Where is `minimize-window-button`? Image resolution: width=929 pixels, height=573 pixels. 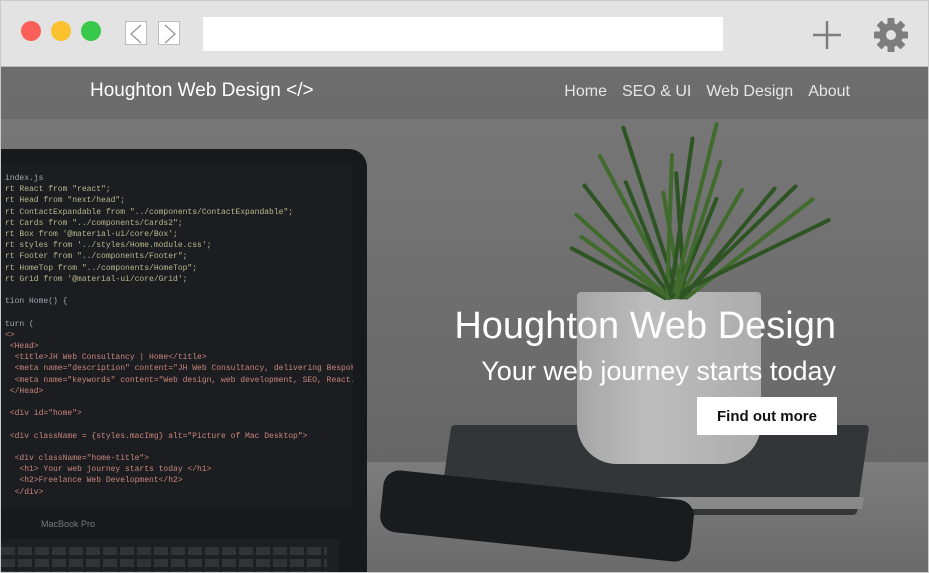
minimize-window-button is located at coordinates (61, 31).